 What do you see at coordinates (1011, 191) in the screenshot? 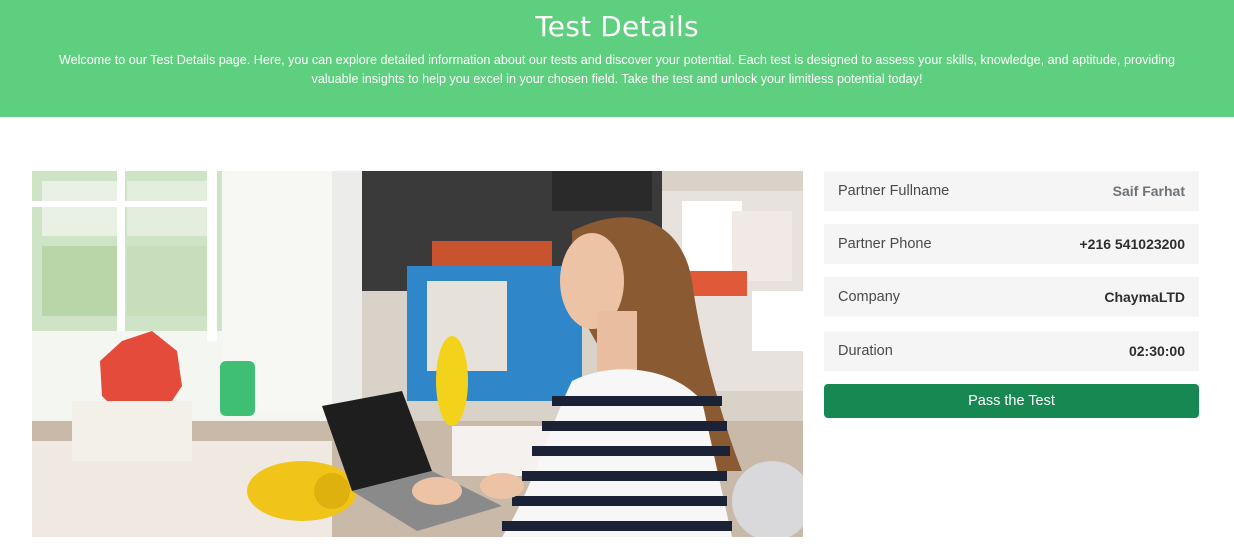
I see `partner-fullname-row: Partner Fullname Saif Farhat` at bounding box center [1011, 191].